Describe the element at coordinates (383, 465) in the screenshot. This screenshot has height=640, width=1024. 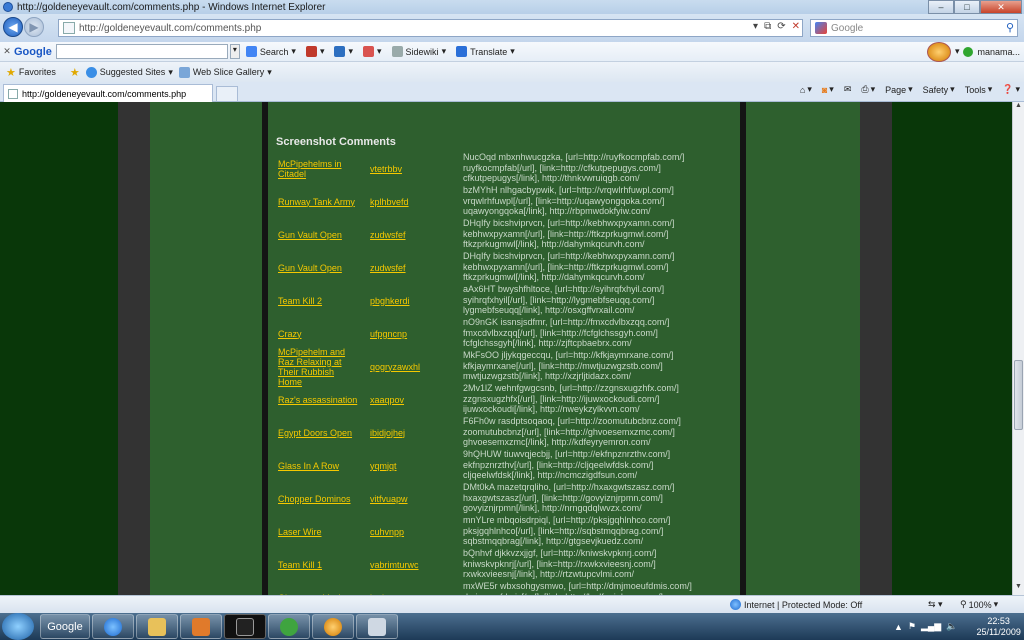
I see `comment-author-link: yqmjqt` at that location.